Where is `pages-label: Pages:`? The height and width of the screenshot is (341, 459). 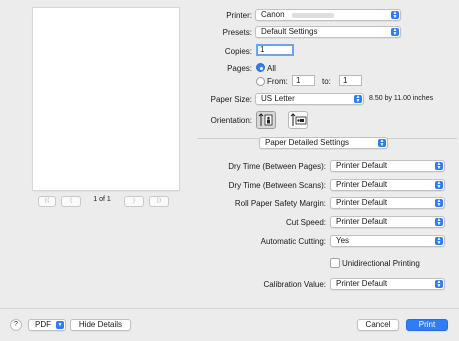 pages-label: Pages: is located at coordinates (239, 68).